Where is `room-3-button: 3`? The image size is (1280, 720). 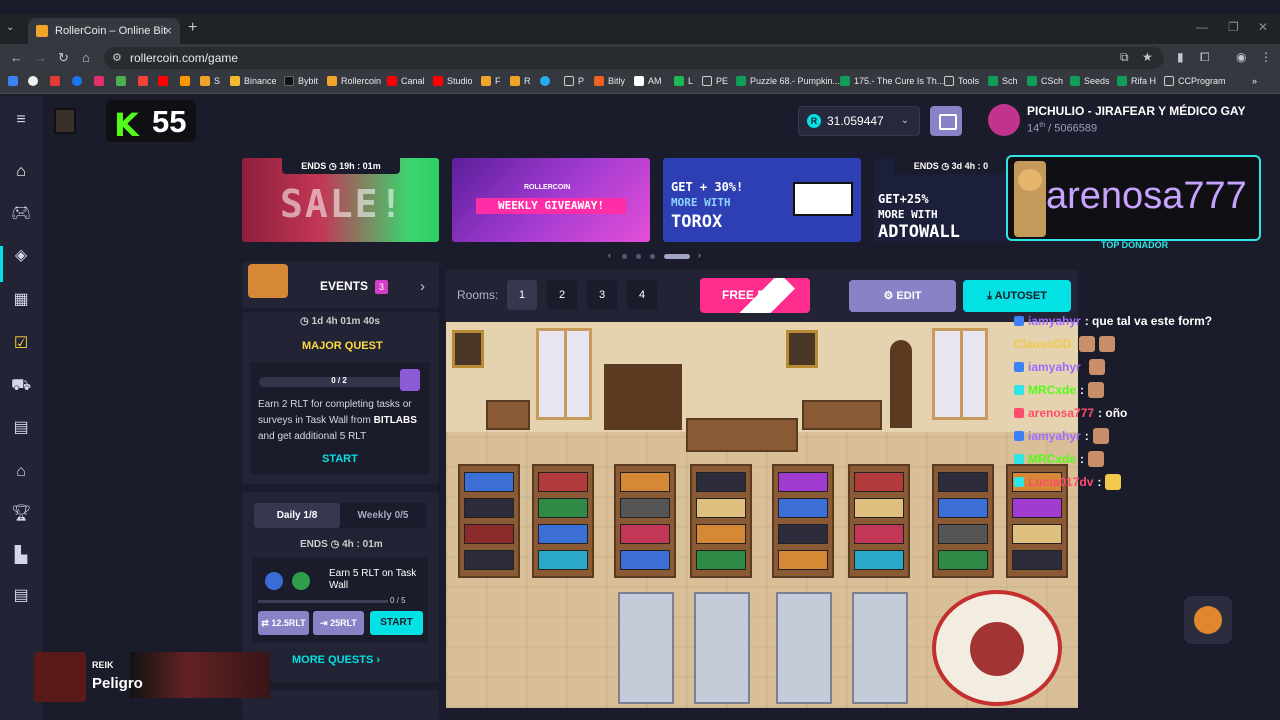
room-3-button: 3 is located at coordinates (602, 295).